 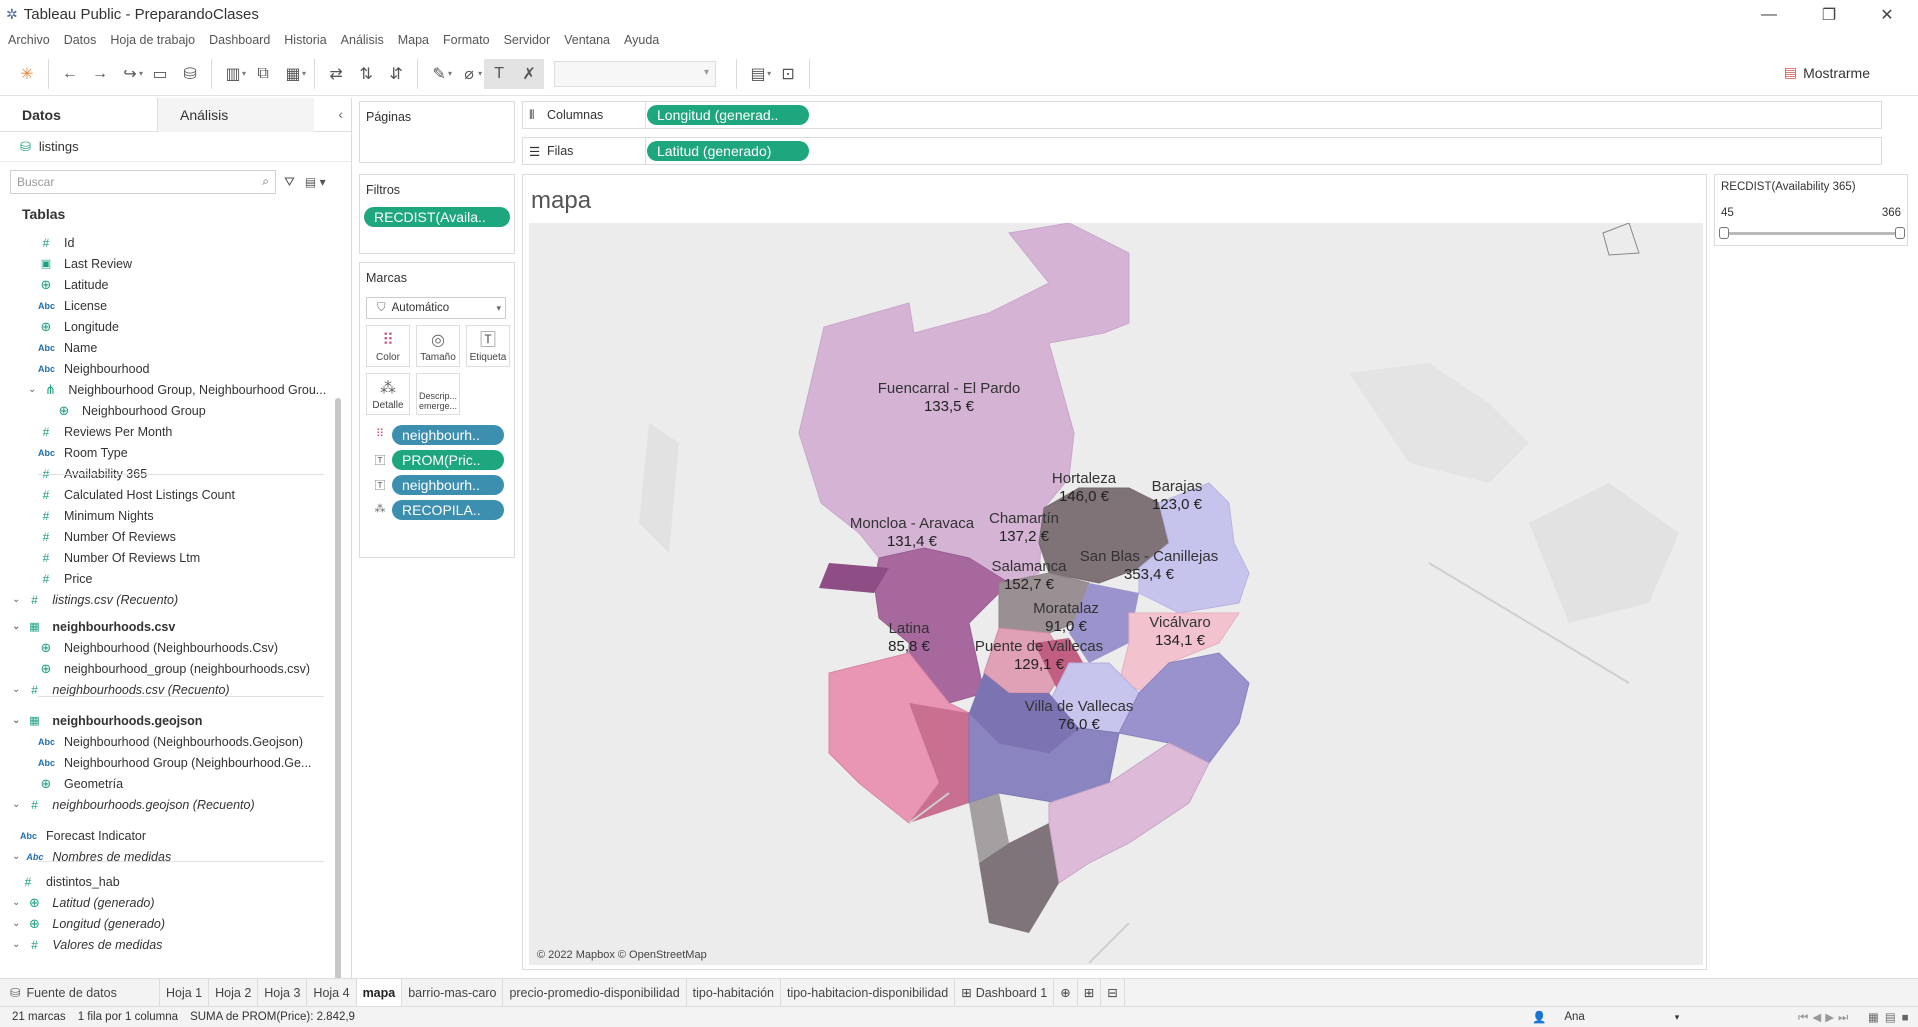 What do you see at coordinates (27, 74) in the screenshot?
I see `tableau-home-icon: ✳` at bounding box center [27, 74].